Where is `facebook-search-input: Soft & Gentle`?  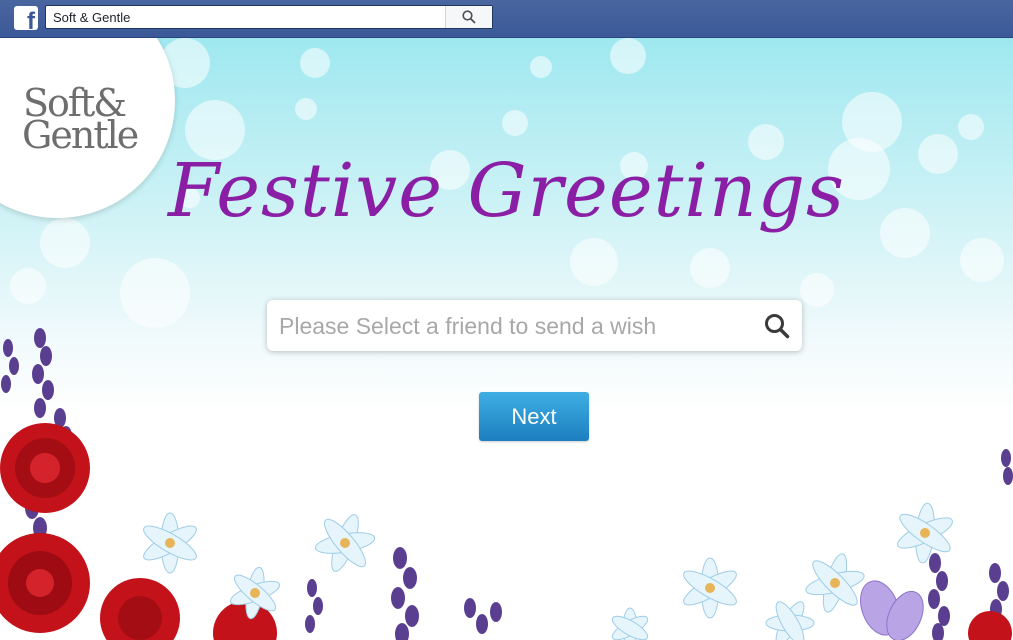
facebook-search-input: Soft & Gentle is located at coordinates (269, 17).